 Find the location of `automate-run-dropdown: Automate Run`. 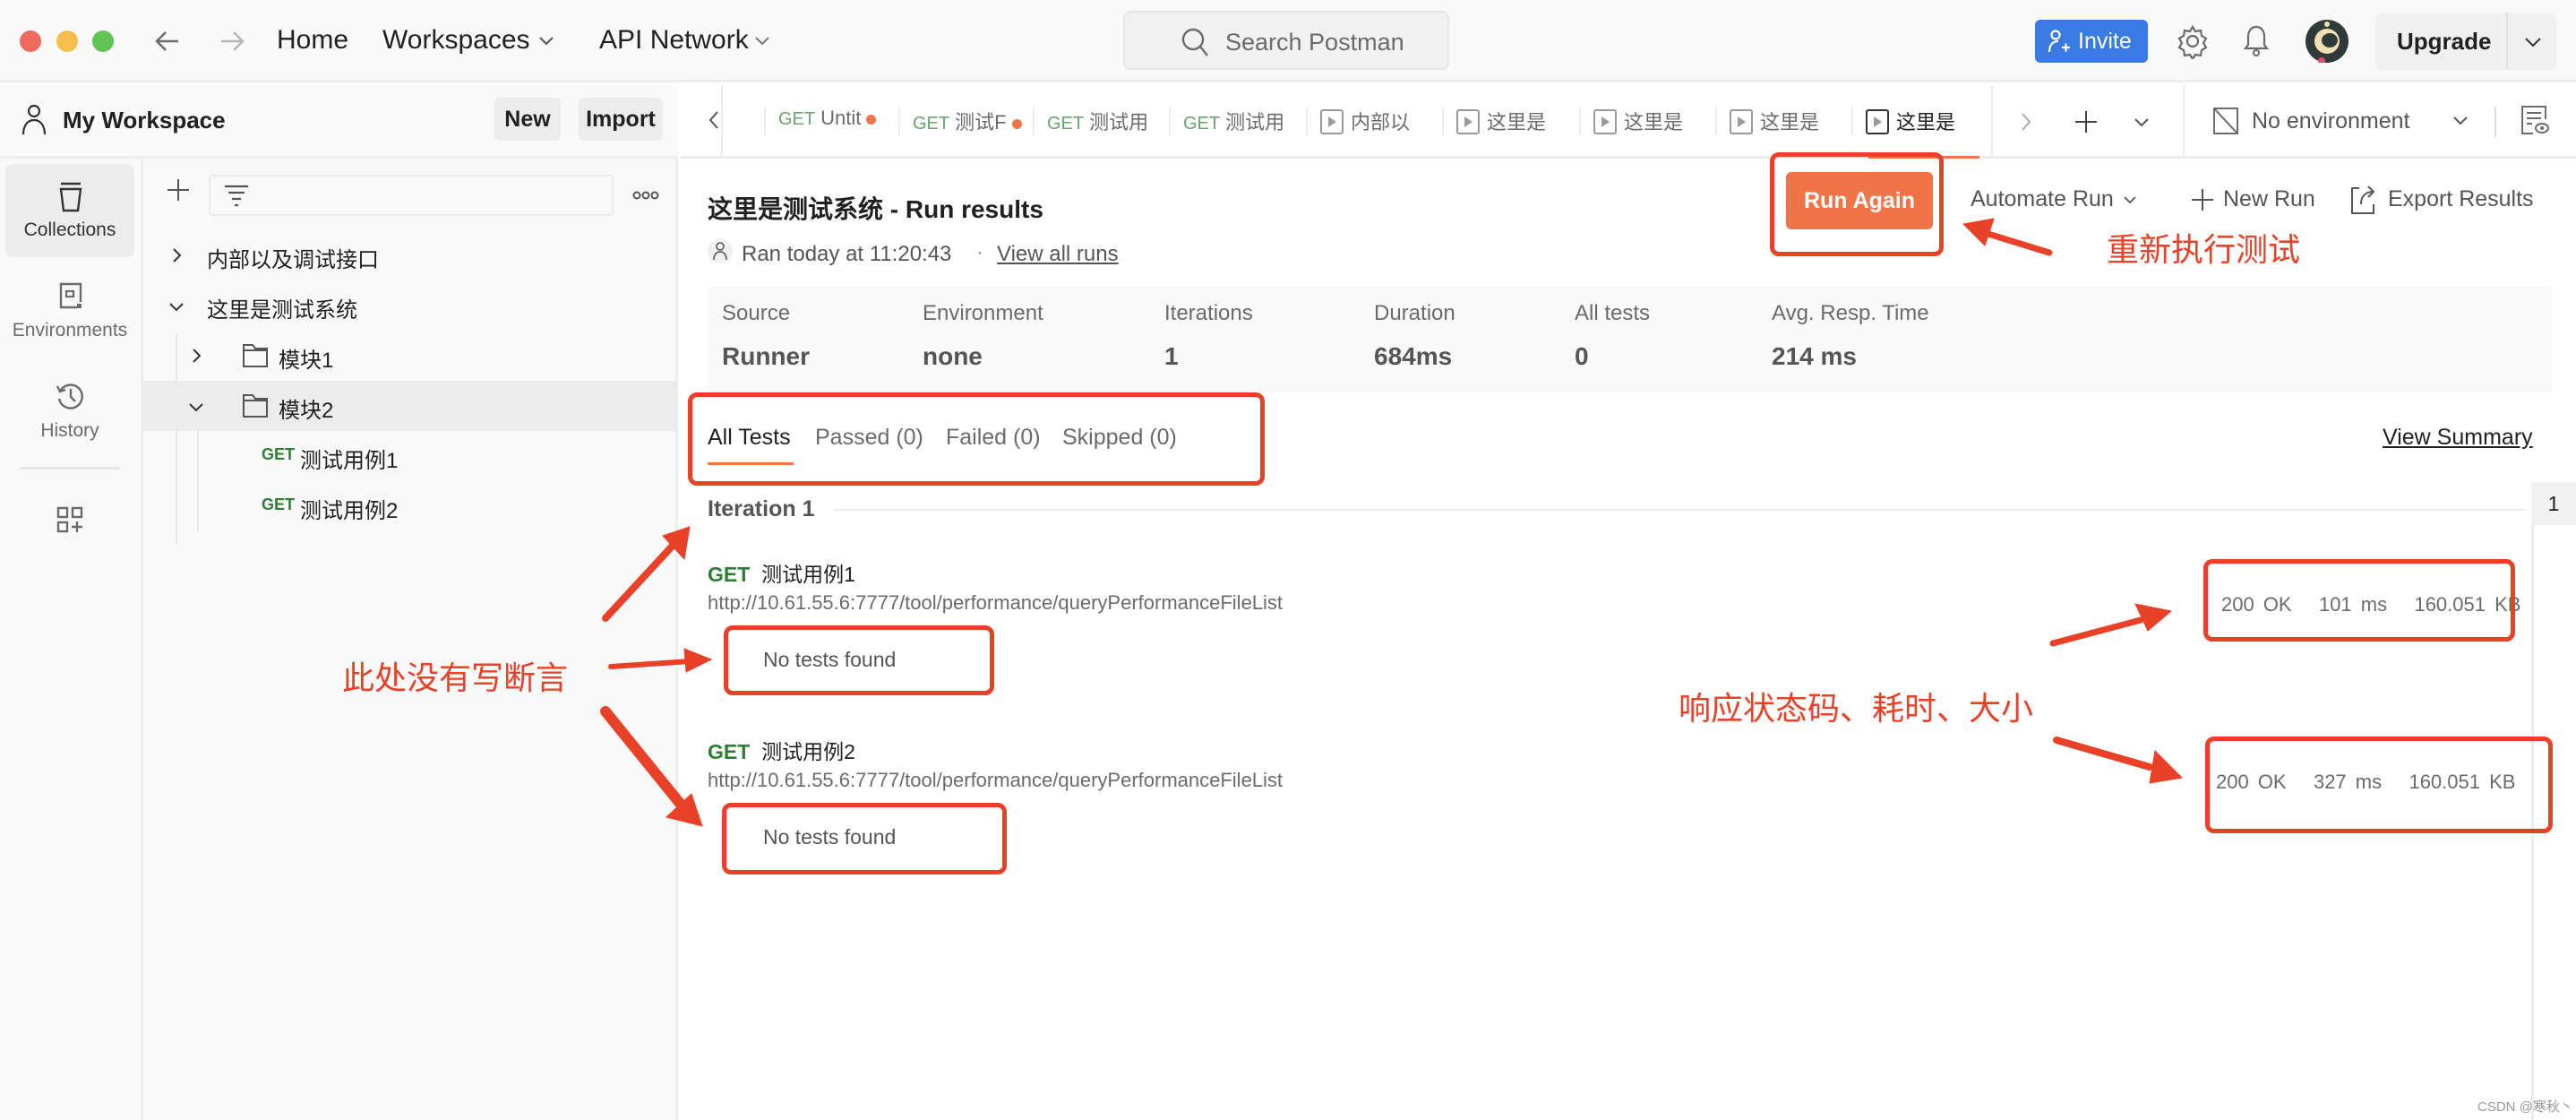

automate-run-dropdown: Automate Run is located at coordinates (2053, 203).